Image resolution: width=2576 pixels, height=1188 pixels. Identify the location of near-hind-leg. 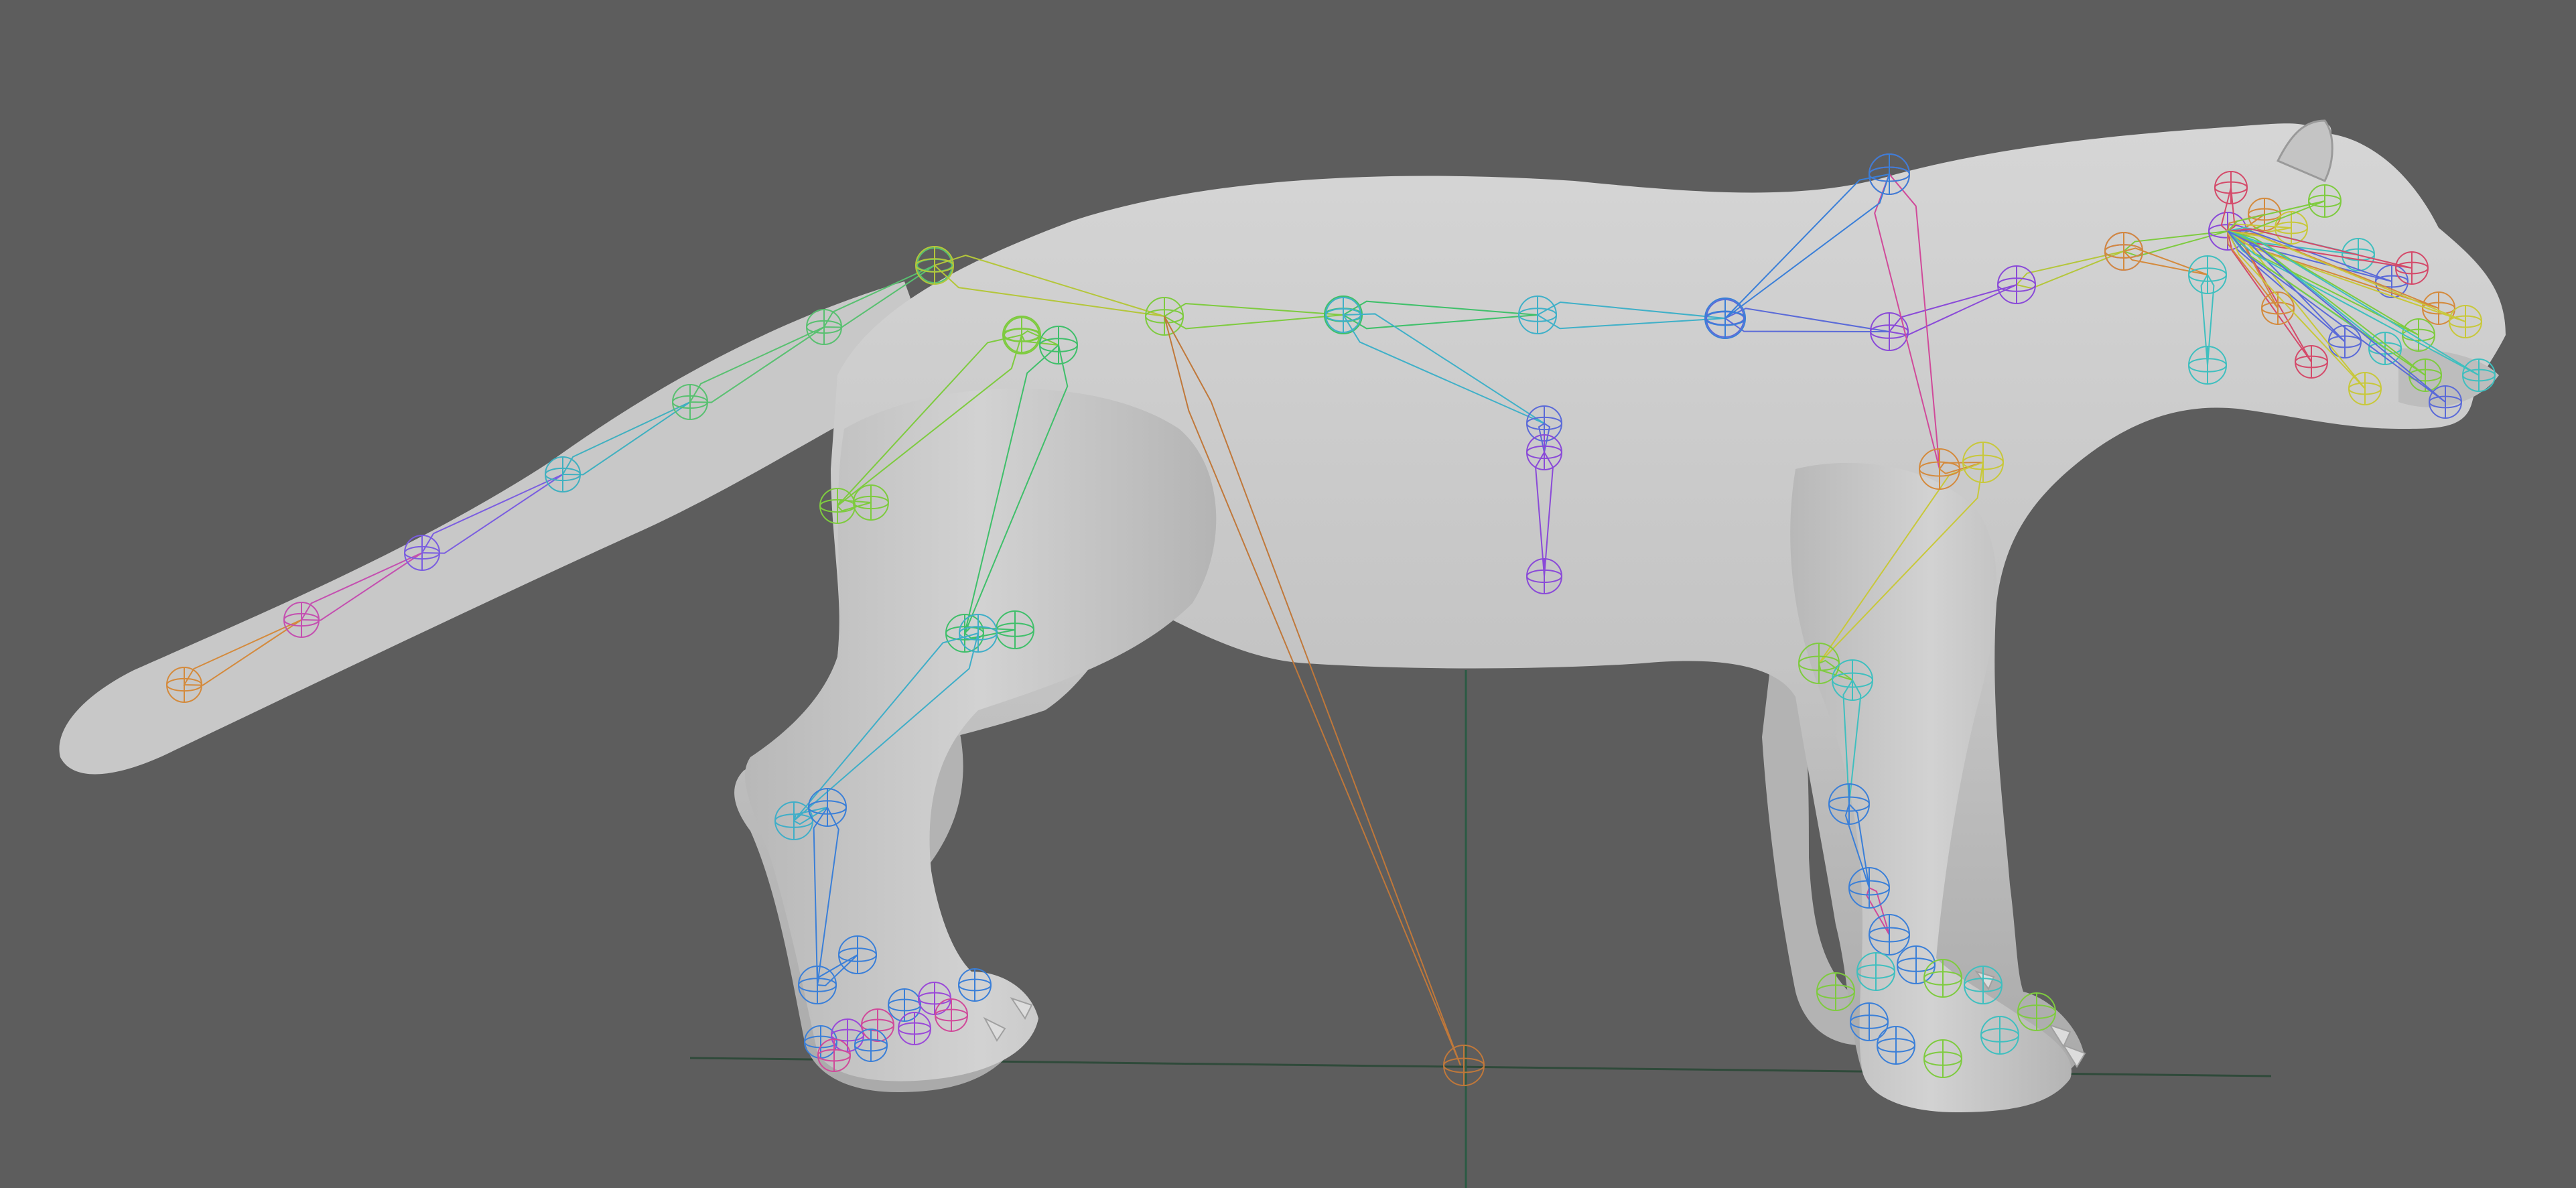
(980, 735).